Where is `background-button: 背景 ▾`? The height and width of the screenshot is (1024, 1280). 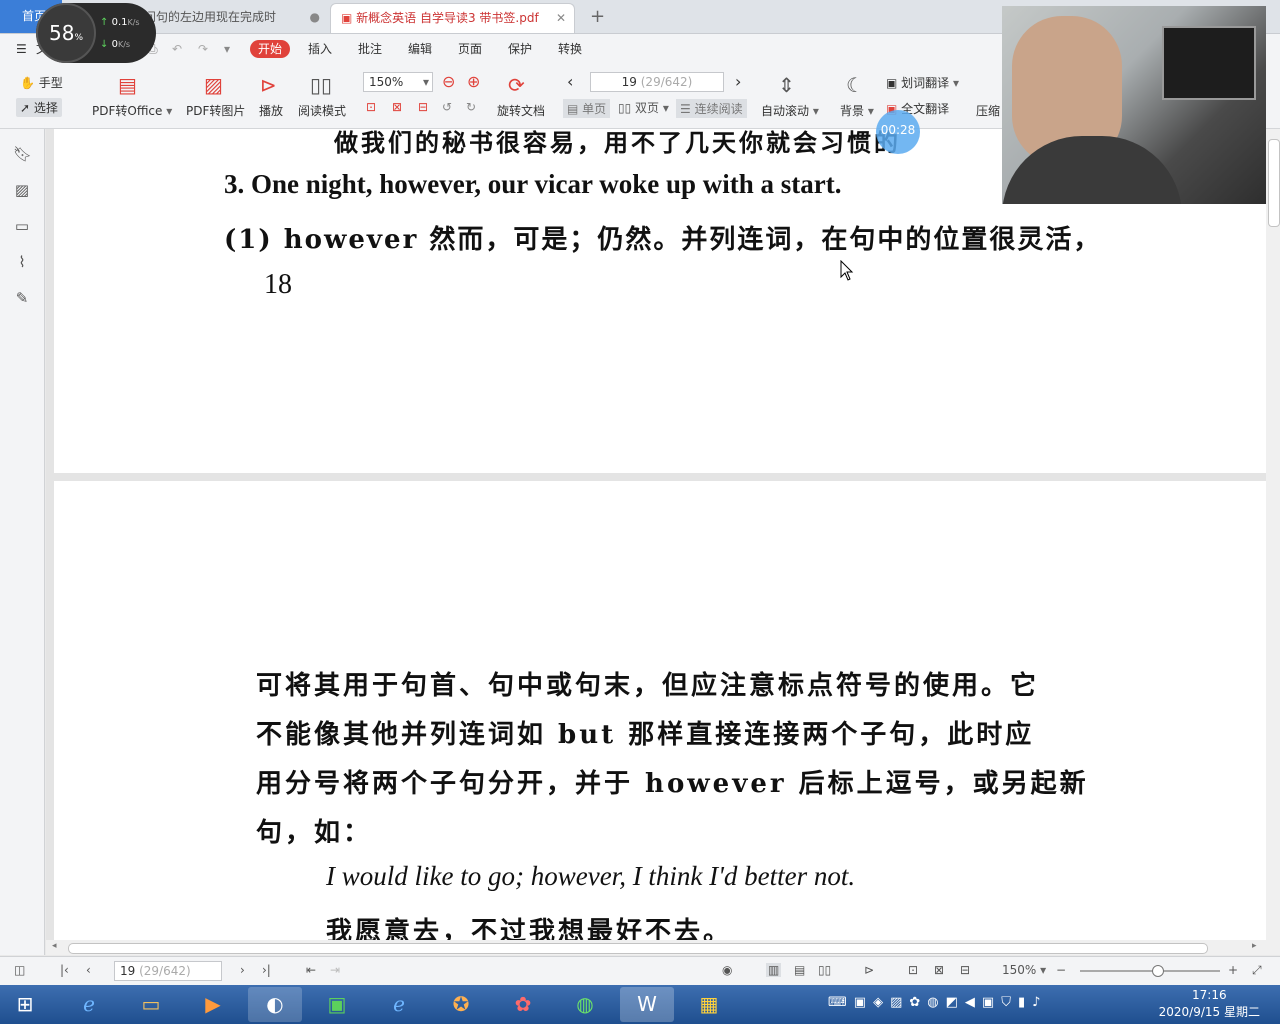
background-button: 背景 ▾ is located at coordinates (857, 110).